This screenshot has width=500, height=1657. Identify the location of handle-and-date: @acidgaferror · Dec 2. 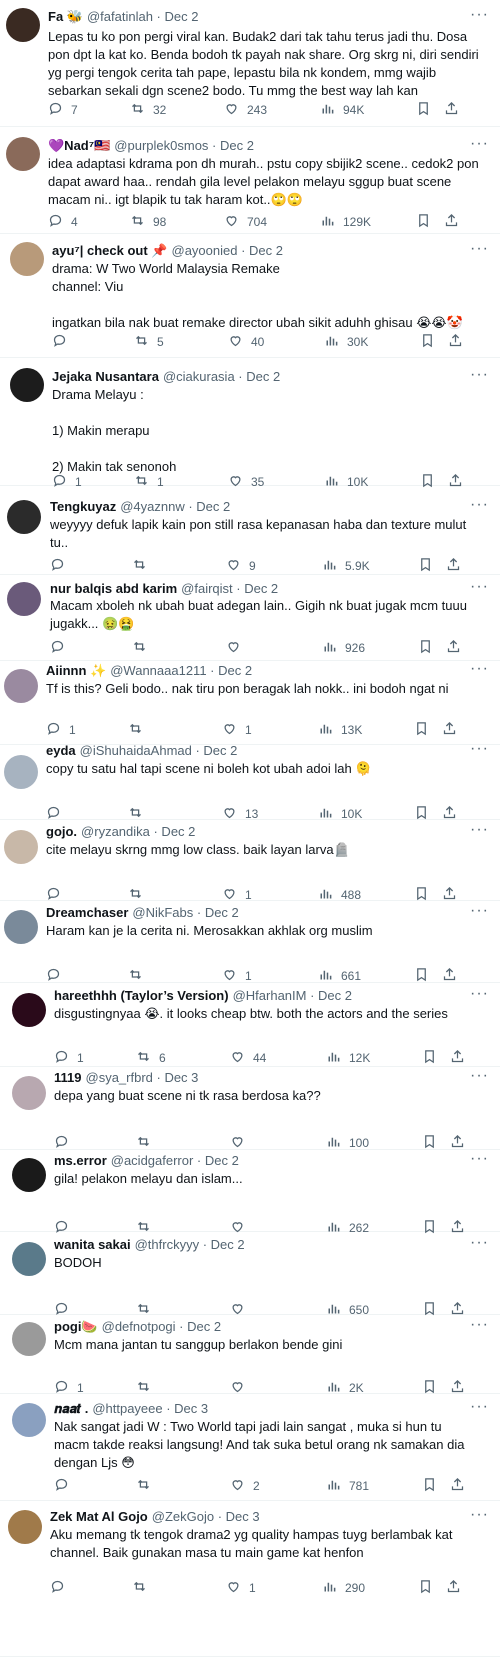
(175, 1160).